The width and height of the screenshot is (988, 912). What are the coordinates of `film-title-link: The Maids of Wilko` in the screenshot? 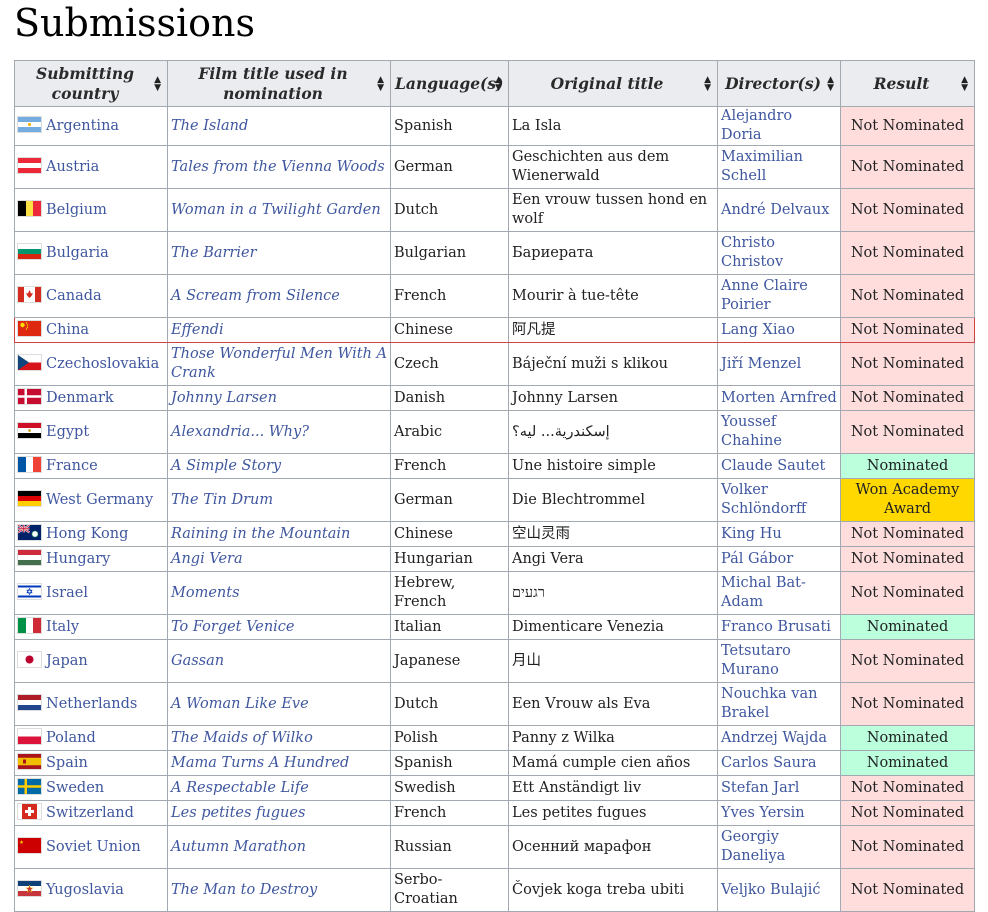 It's located at (279, 738).